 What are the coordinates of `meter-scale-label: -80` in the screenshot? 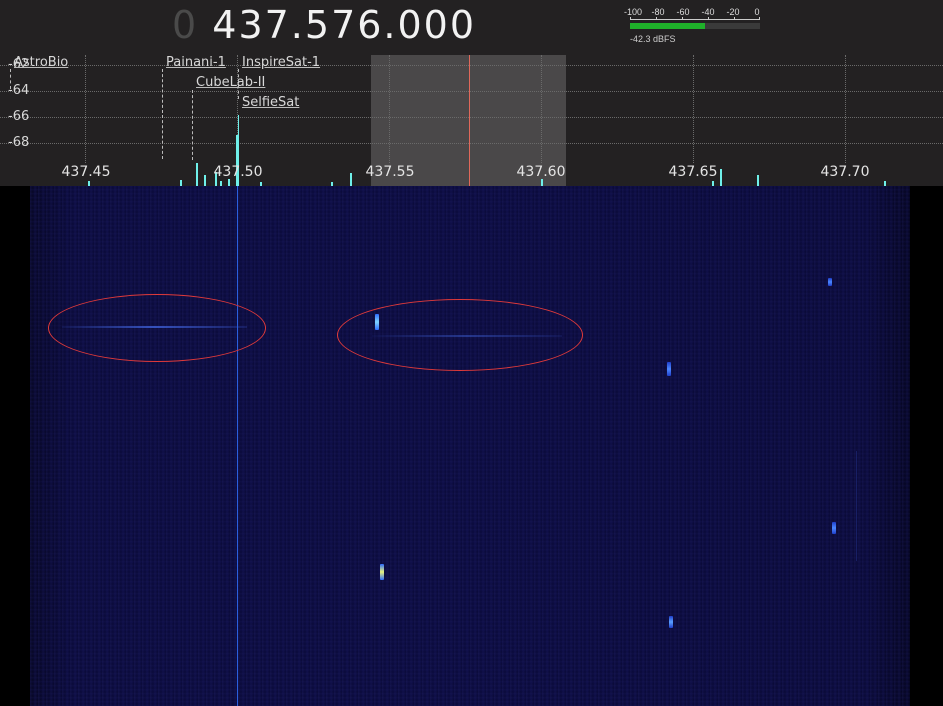 It's located at (658, 12).